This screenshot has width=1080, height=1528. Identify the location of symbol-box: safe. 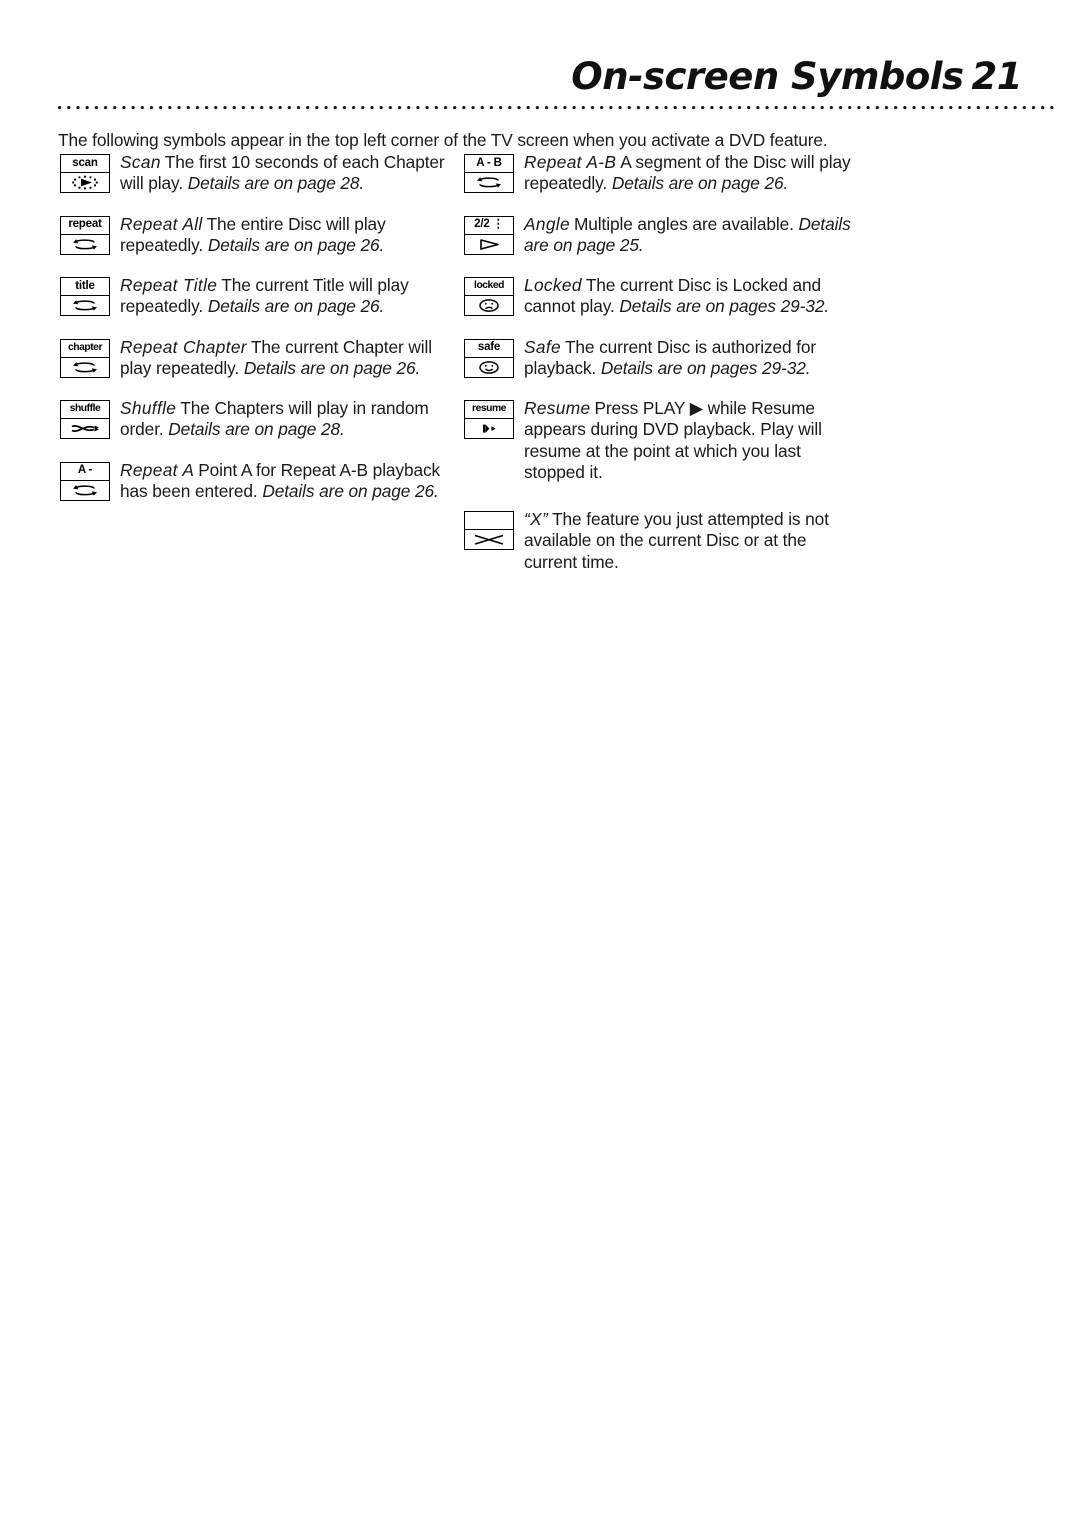
(489, 358).